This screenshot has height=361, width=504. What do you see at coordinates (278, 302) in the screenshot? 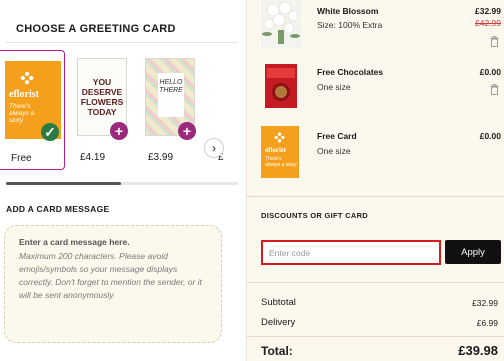
I see `subtotal-label: Subtotal` at bounding box center [278, 302].